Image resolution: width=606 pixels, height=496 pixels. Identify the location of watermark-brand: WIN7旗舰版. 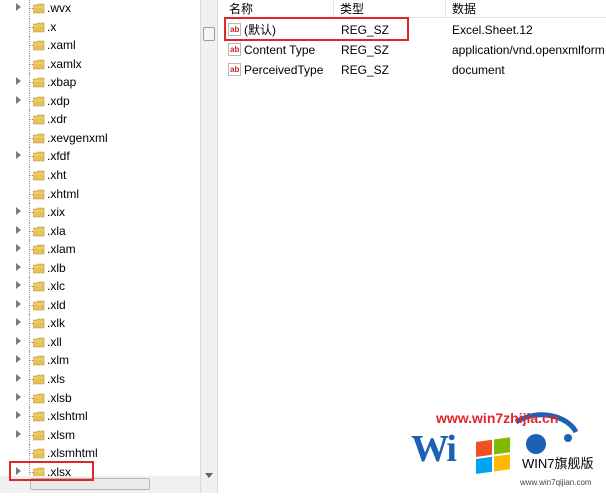
(558, 463).